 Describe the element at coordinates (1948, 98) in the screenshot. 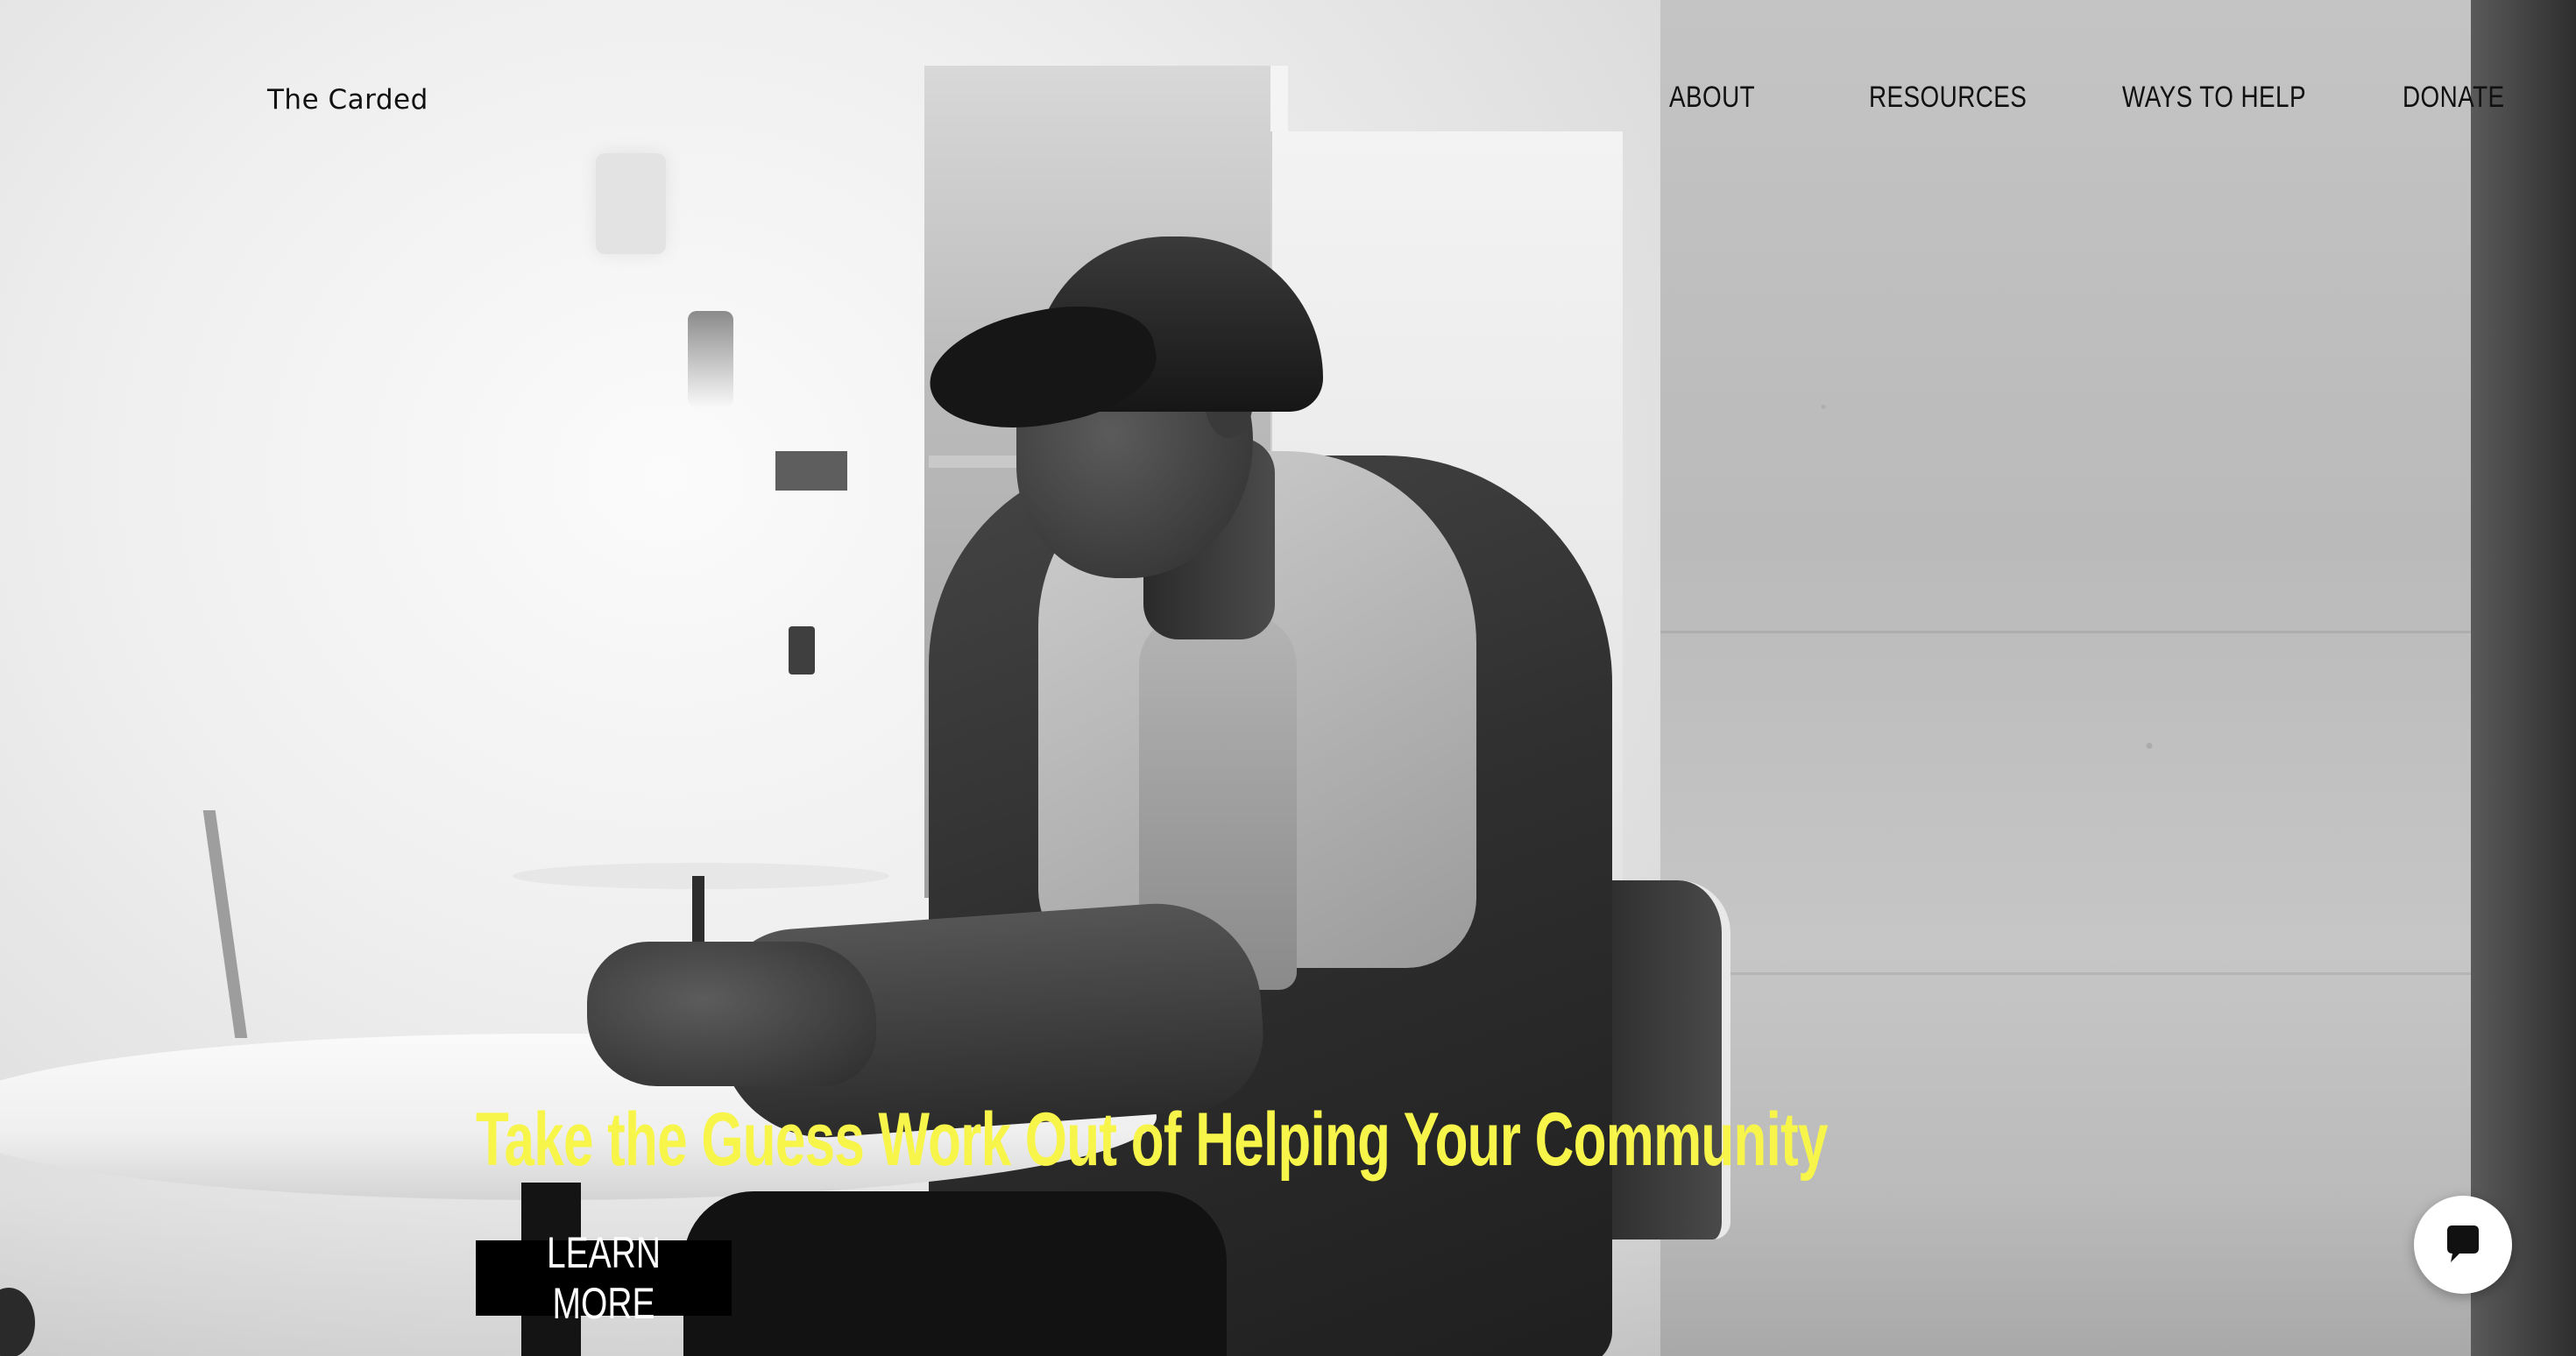

I see `nav-link-resources: RESOURCES` at that location.